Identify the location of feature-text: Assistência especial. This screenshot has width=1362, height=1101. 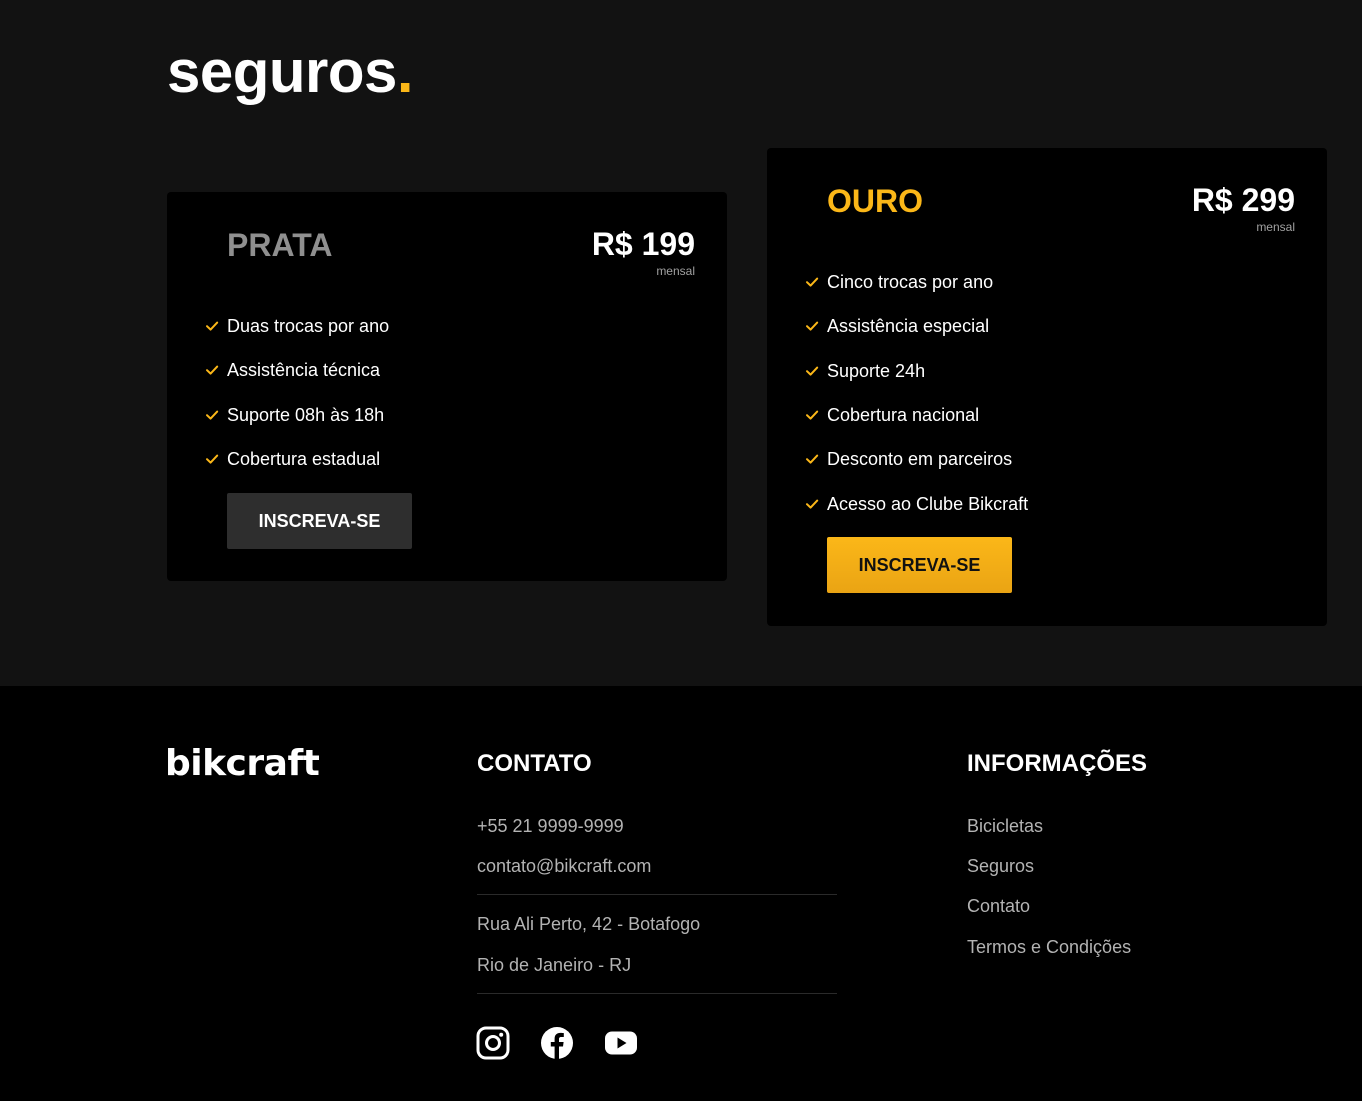
(908, 326).